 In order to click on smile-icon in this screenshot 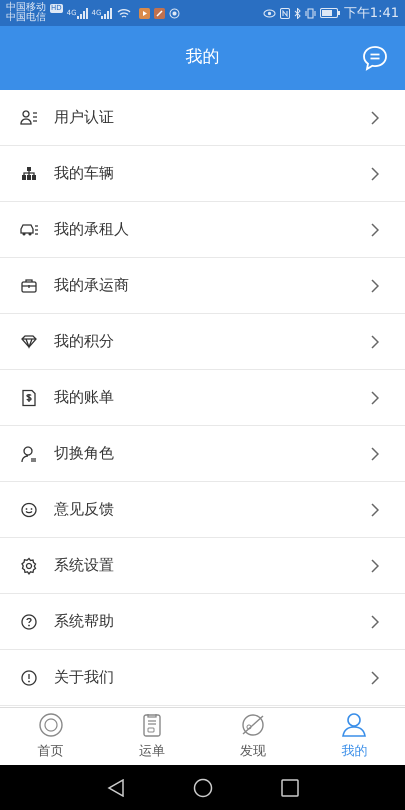, I will do `click(29, 509)`.